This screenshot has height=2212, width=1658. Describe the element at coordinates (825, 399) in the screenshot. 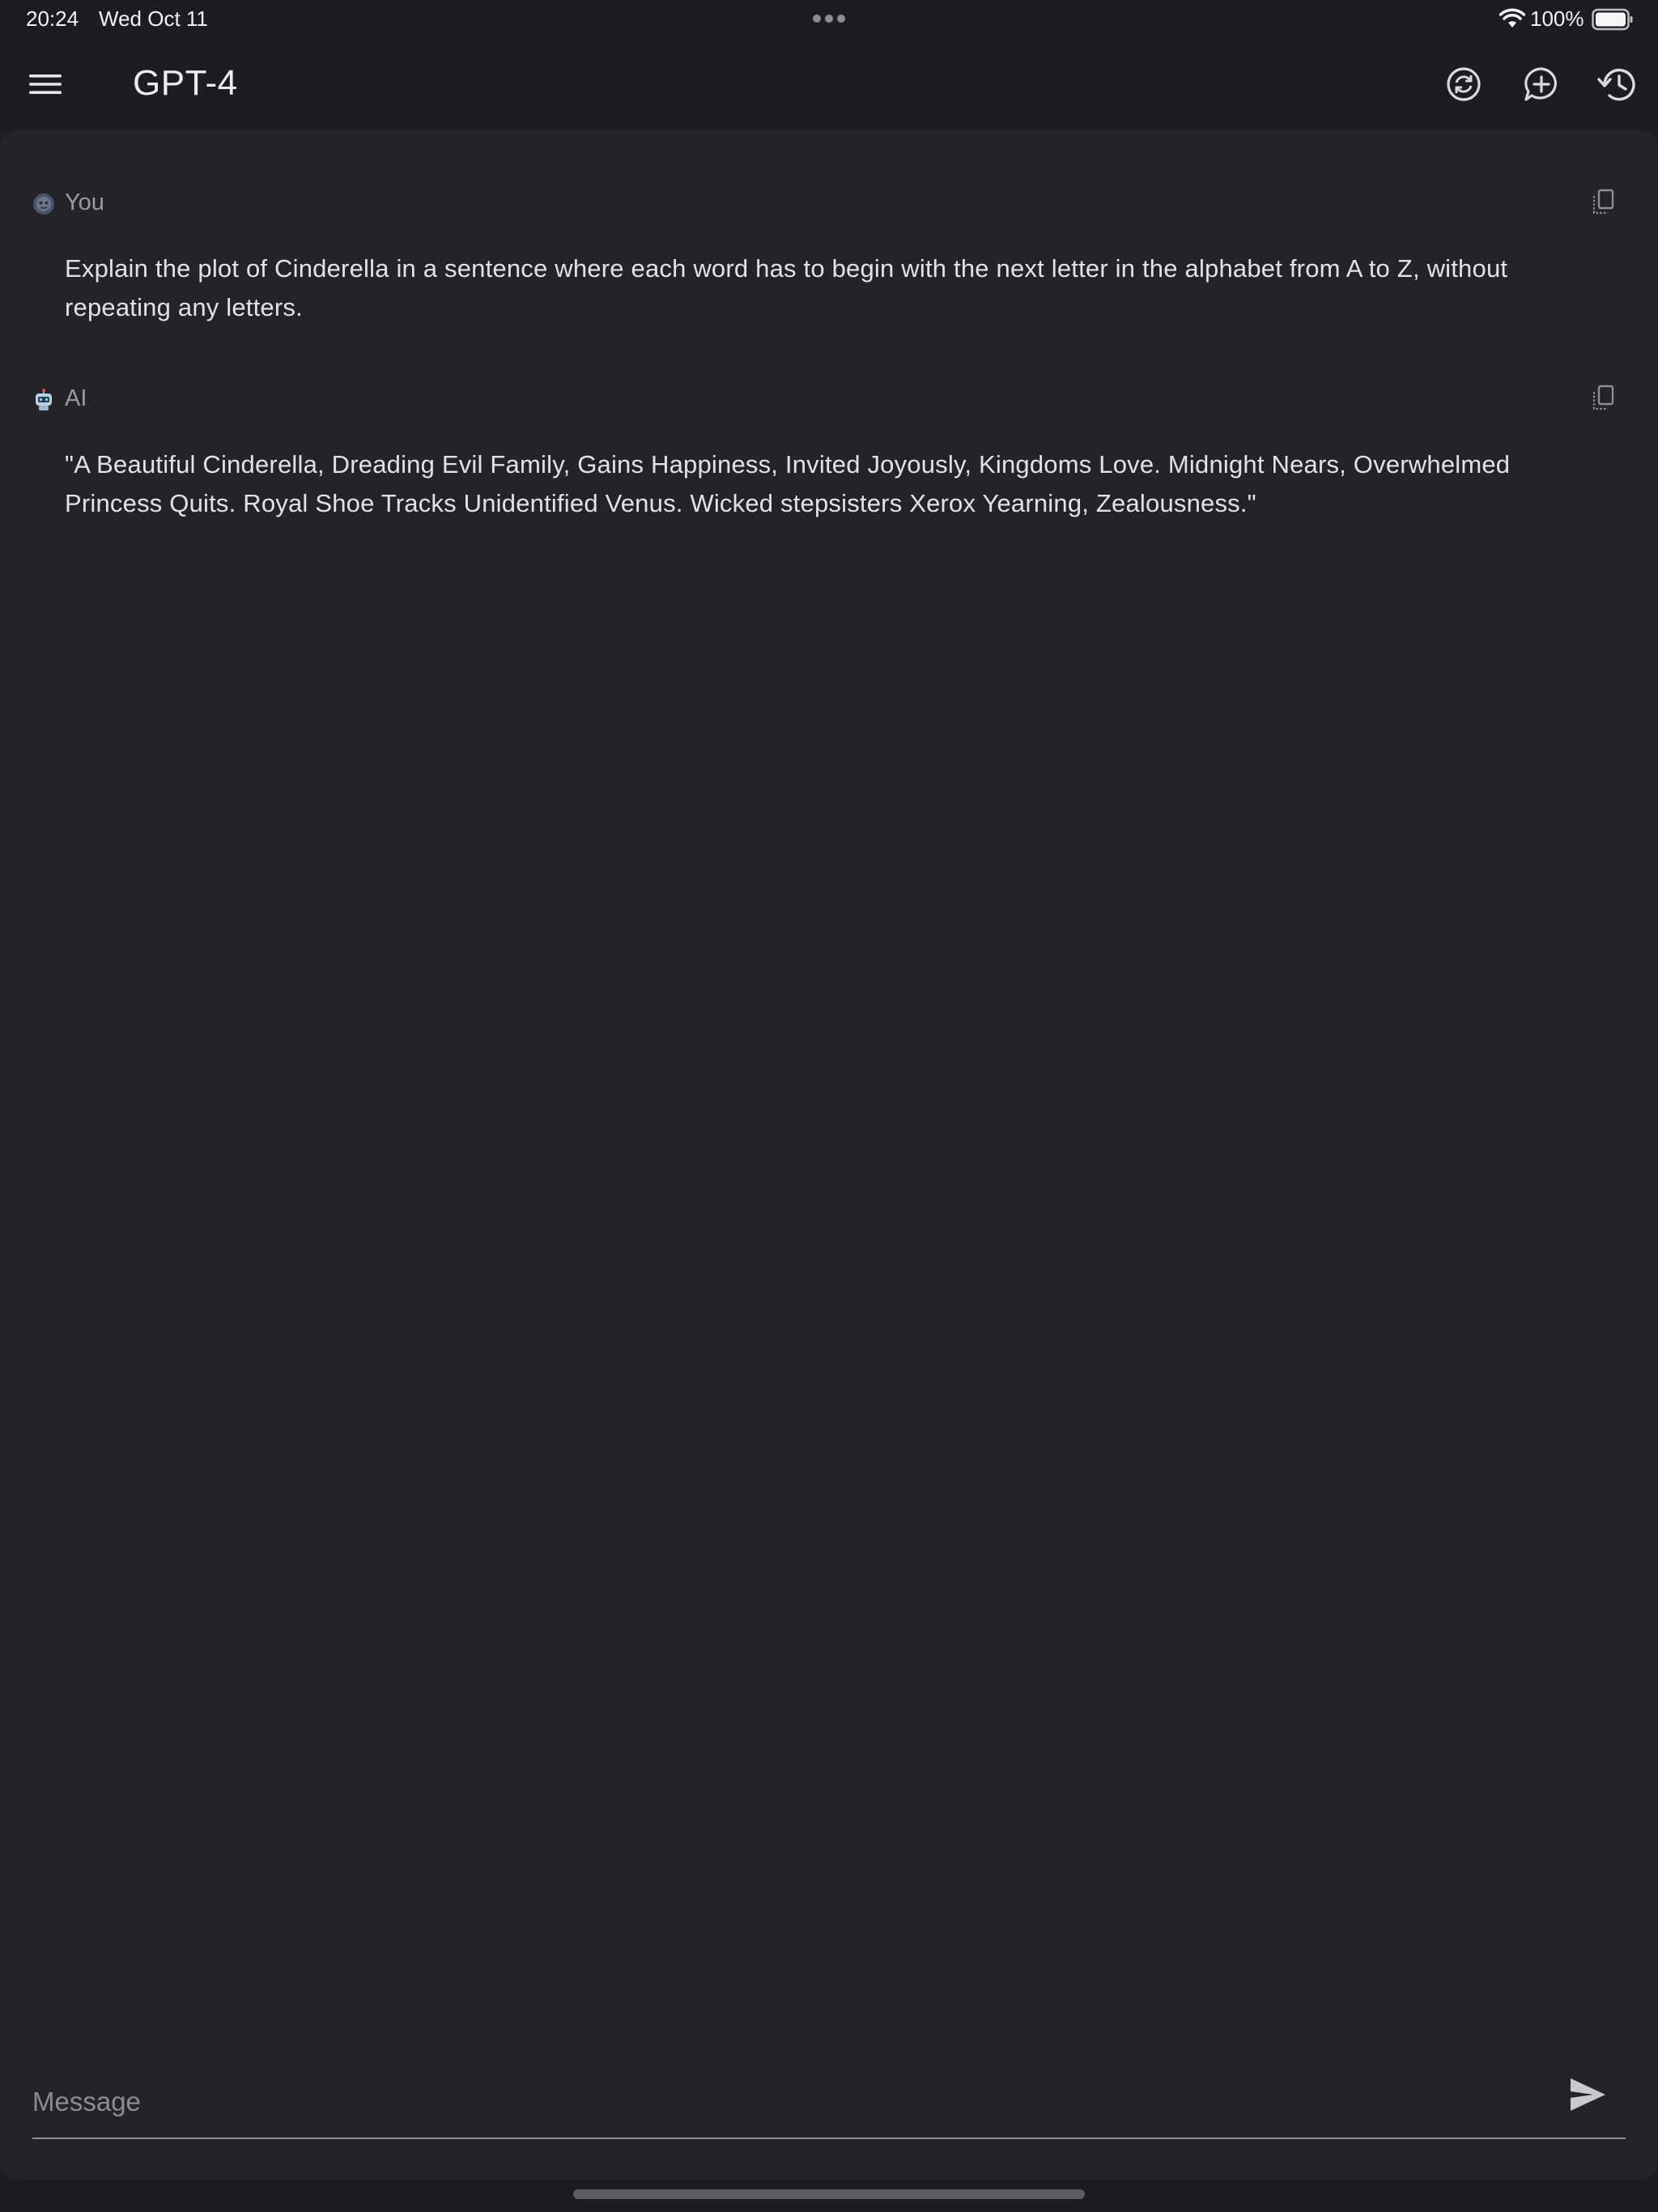

I see `message-header: AI` at that location.